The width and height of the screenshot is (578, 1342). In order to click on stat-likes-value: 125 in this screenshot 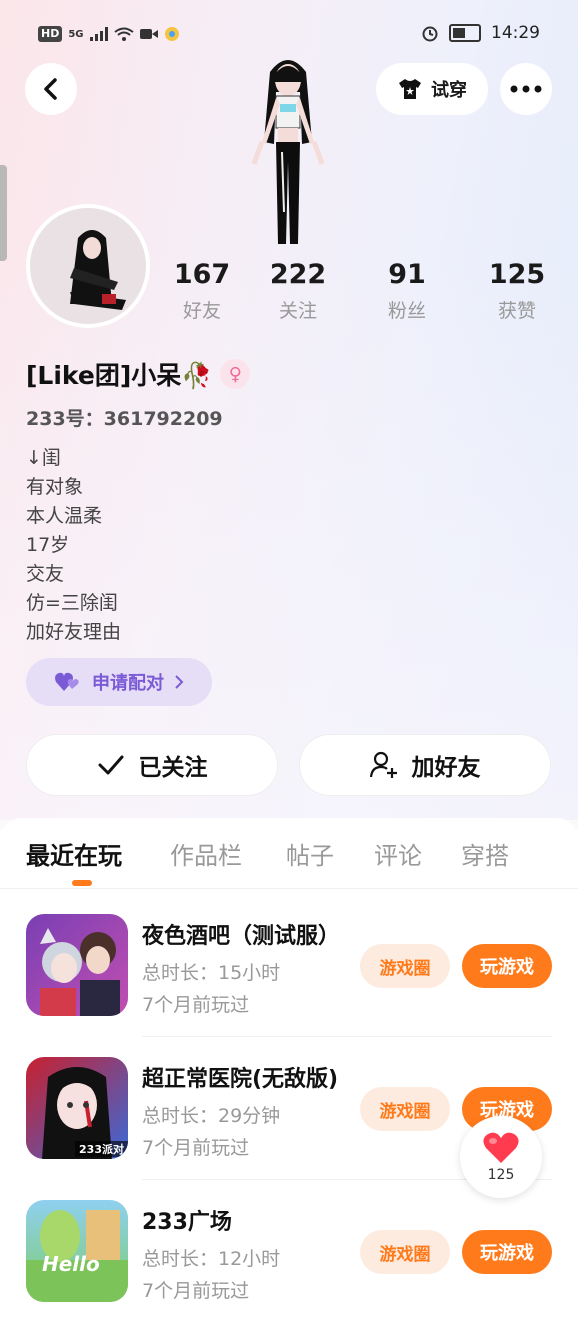, I will do `click(517, 274)`.